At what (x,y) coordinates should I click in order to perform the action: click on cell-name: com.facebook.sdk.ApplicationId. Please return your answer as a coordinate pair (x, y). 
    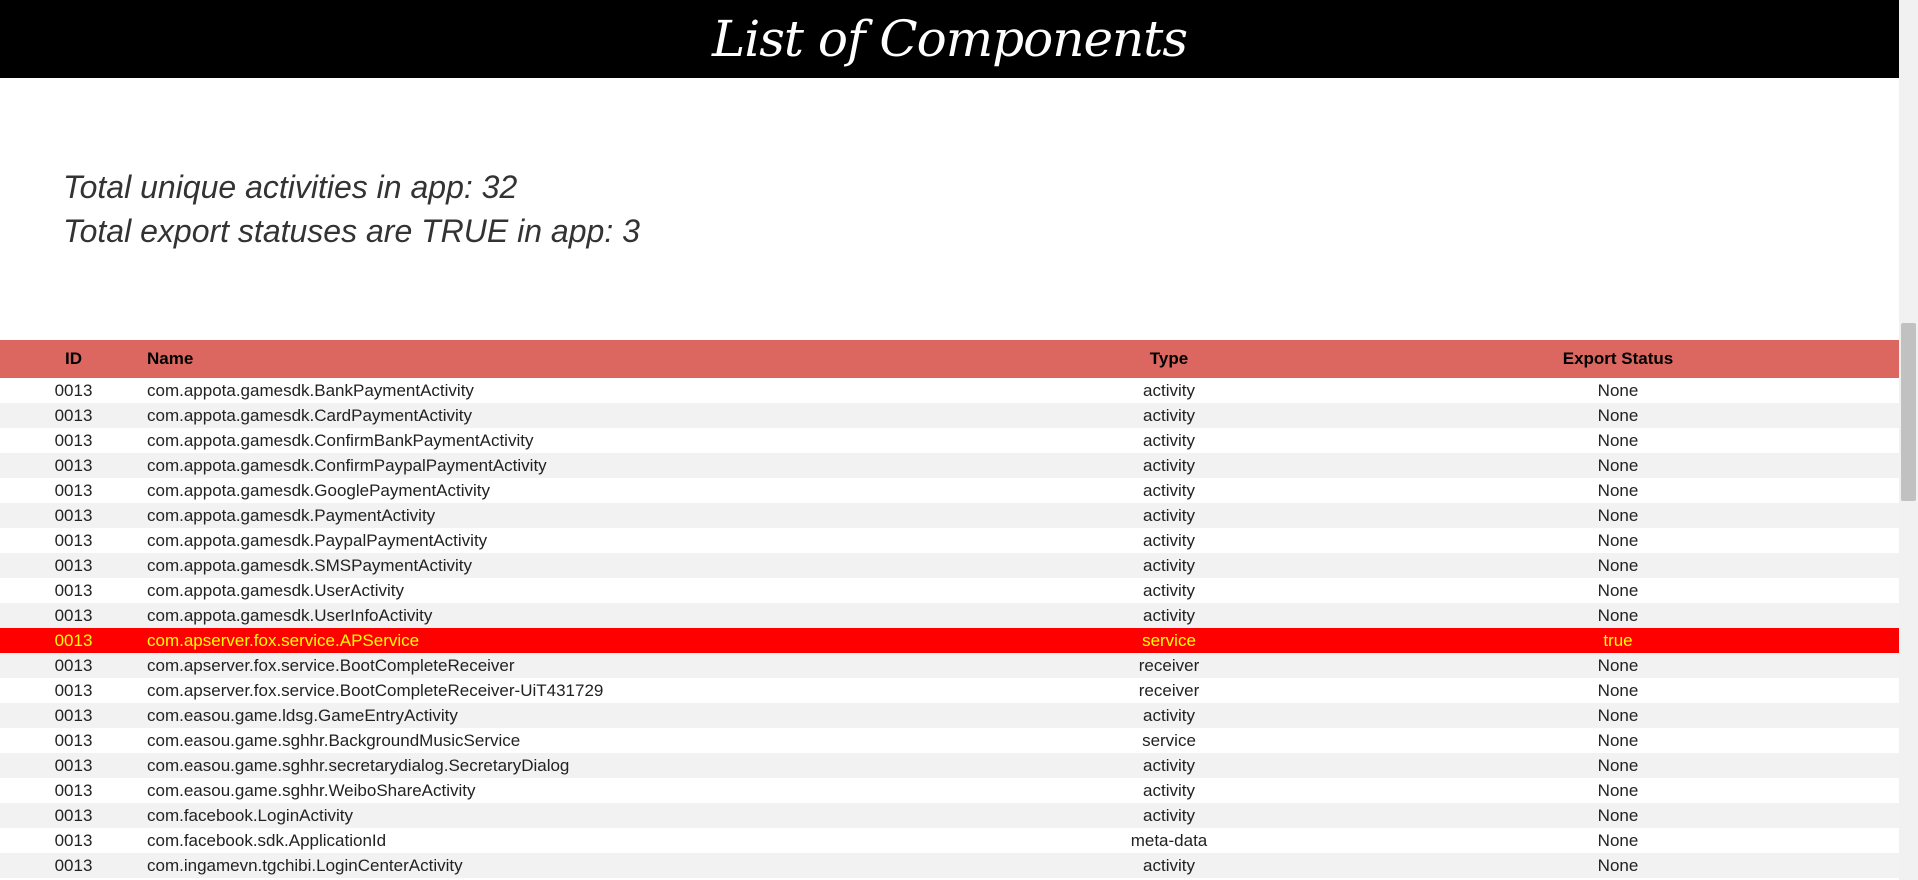
    Looking at the image, I should click on (267, 840).